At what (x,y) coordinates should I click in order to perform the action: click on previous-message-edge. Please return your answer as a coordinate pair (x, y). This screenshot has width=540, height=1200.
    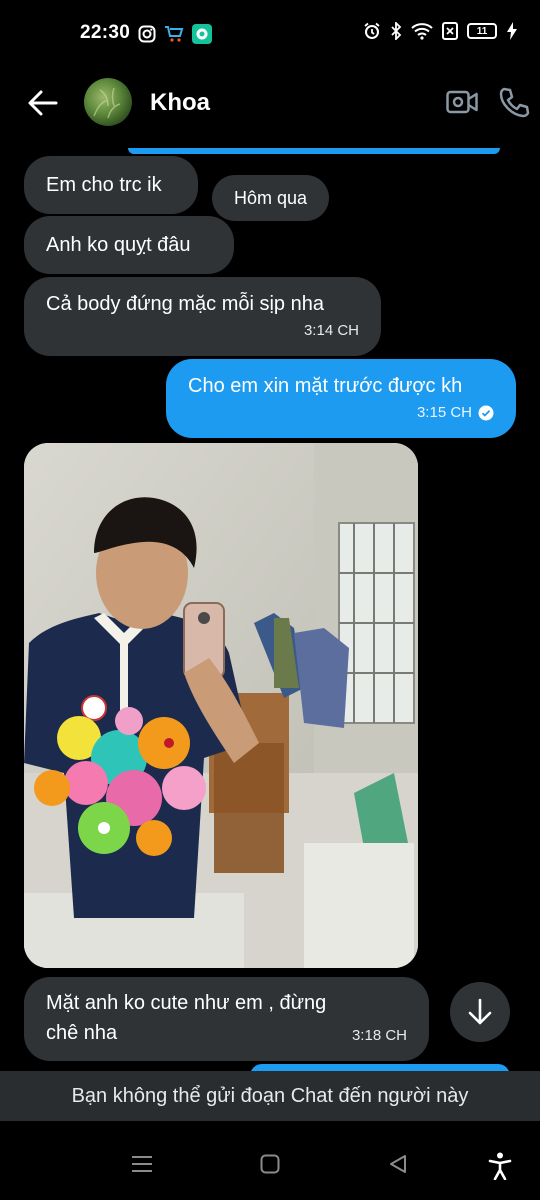
    Looking at the image, I should click on (314, 151).